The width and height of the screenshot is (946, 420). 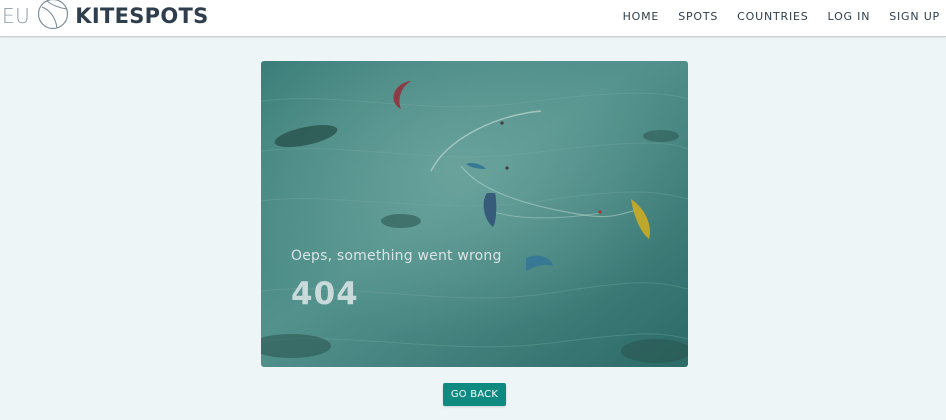 I want to click on nav-spots: SPOTS, so click(x=698, y=16).